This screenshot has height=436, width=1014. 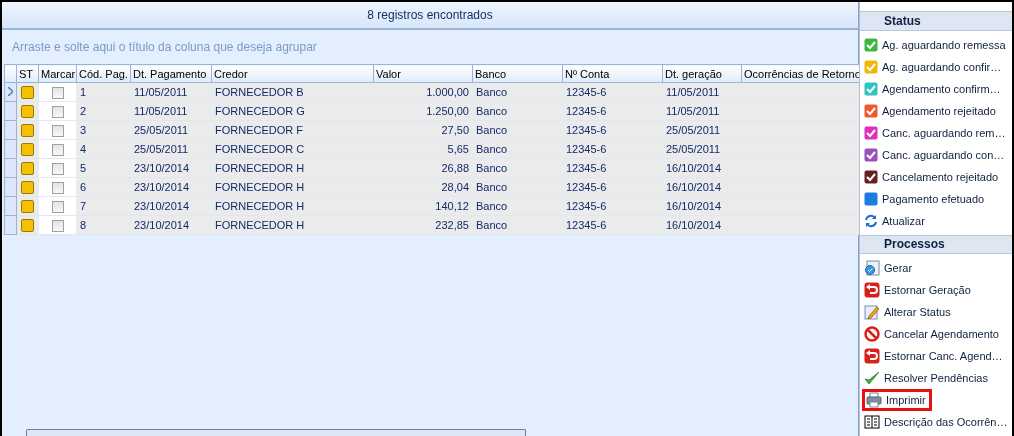 I want to click on panel-item: Estornar Geração, so click(x=936, y=290).